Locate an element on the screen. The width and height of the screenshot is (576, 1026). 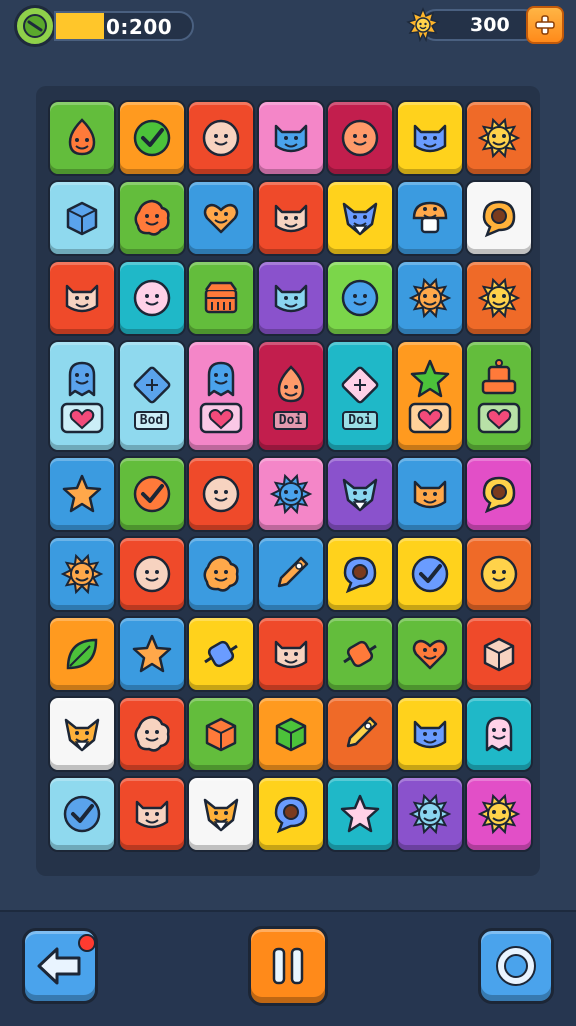
tile-diamond-r3c1: Bod is located at coordinates (151, 396).